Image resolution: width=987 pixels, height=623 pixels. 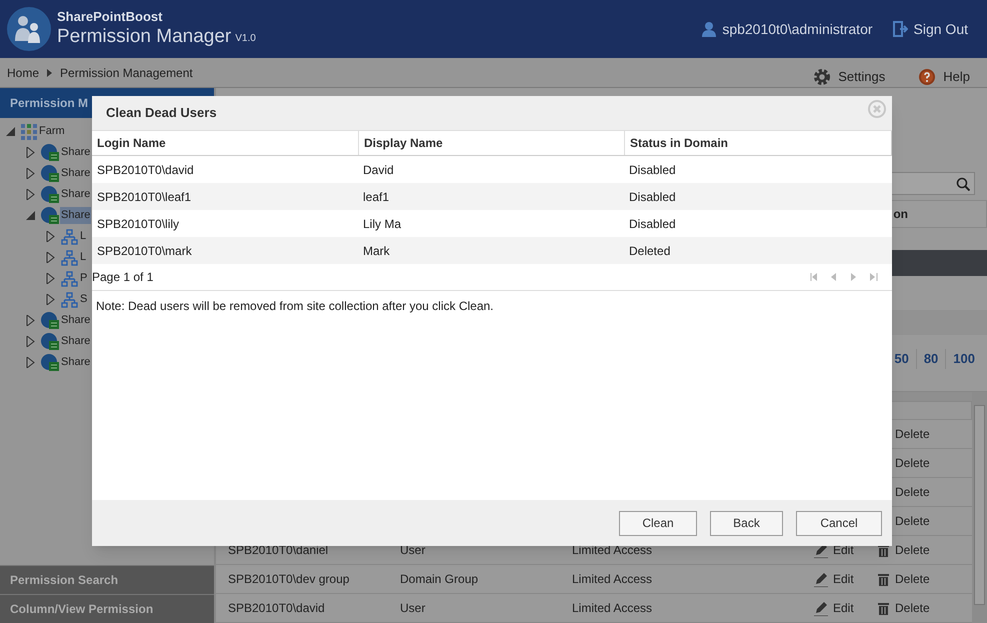 What do you see at coordinates (900, 214) in the screenshot?
I see `column-header-label: on` at bounding box center [900, 214].